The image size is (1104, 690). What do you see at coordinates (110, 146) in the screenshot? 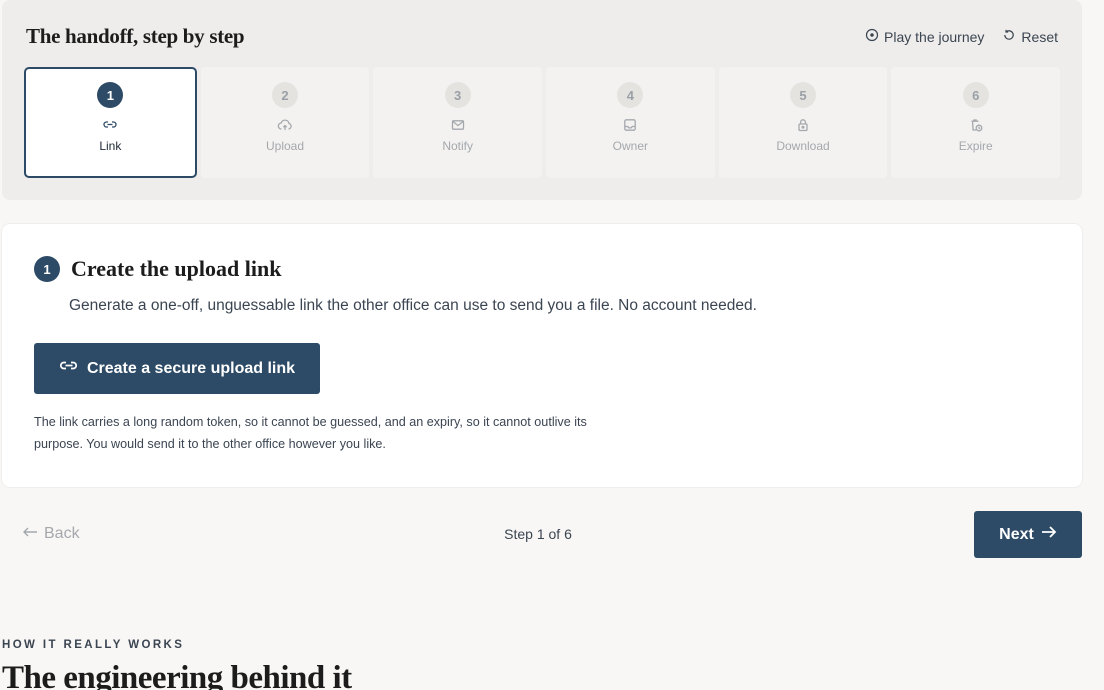
I see `step-label: Link` at bounding box center [110, 146].